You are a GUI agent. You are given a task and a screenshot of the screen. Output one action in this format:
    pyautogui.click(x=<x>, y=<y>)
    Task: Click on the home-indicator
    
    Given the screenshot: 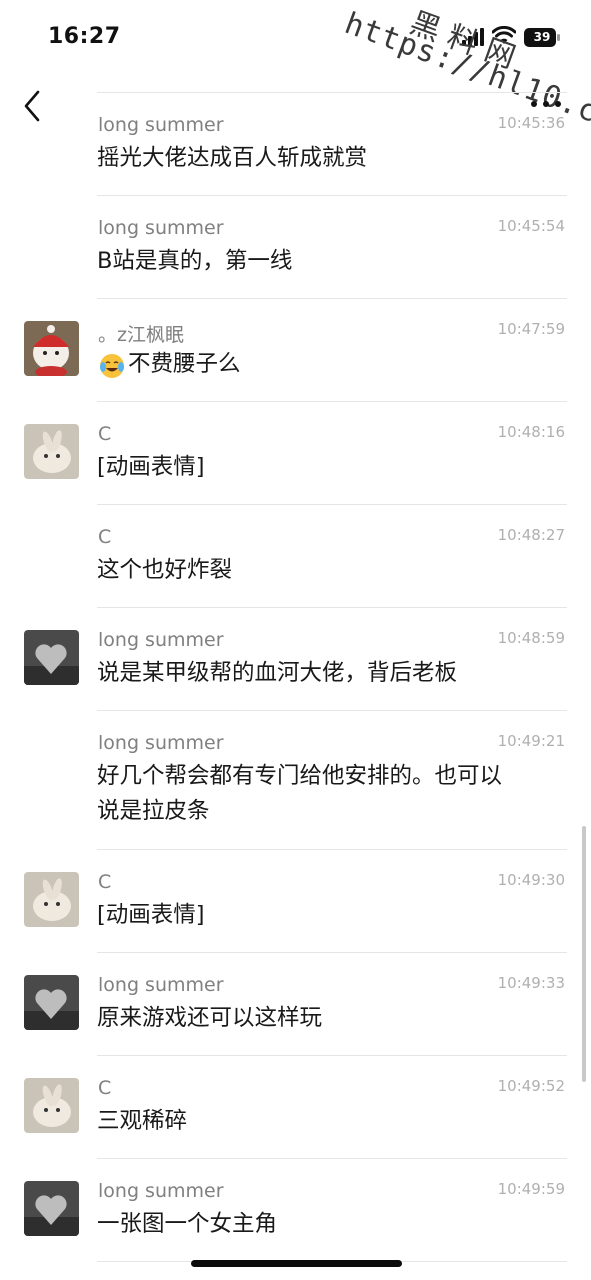 What is the action you would take?
    pyautogui.click(x=296, y=1263)
    